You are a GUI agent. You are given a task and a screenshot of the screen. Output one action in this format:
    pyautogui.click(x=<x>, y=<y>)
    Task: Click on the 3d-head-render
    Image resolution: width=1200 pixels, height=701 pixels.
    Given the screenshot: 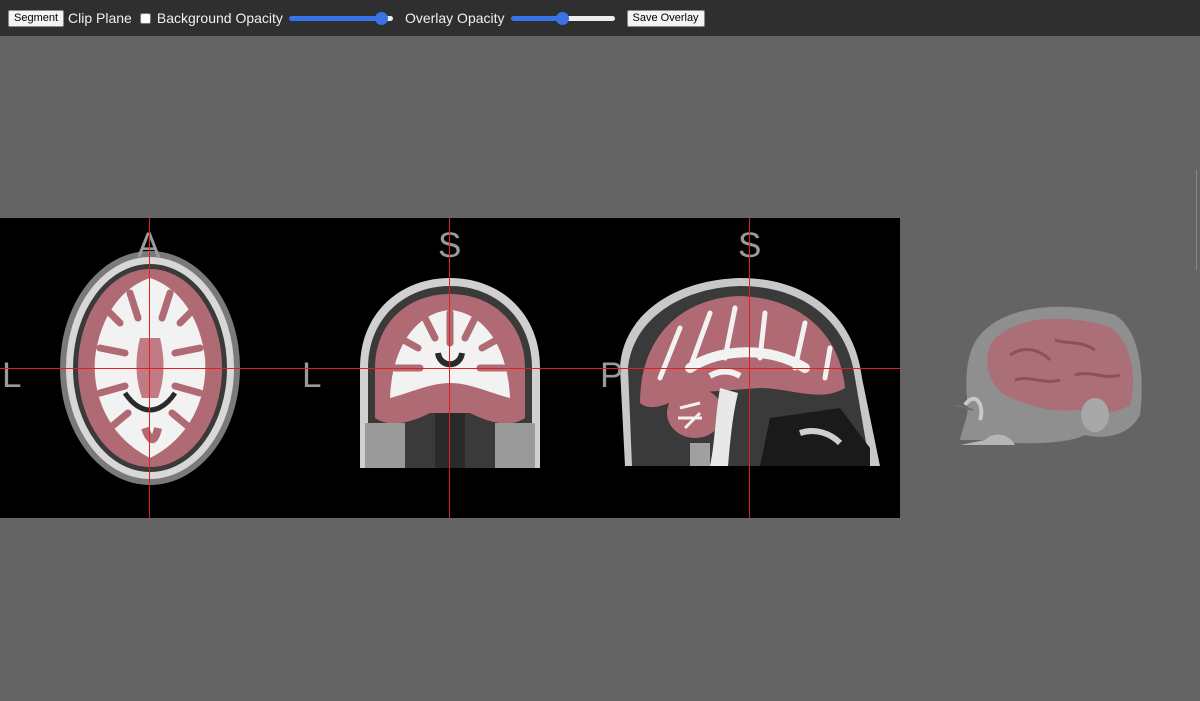 What is the action you would take?
    pyautogui.click(x=1048, y=375)
    